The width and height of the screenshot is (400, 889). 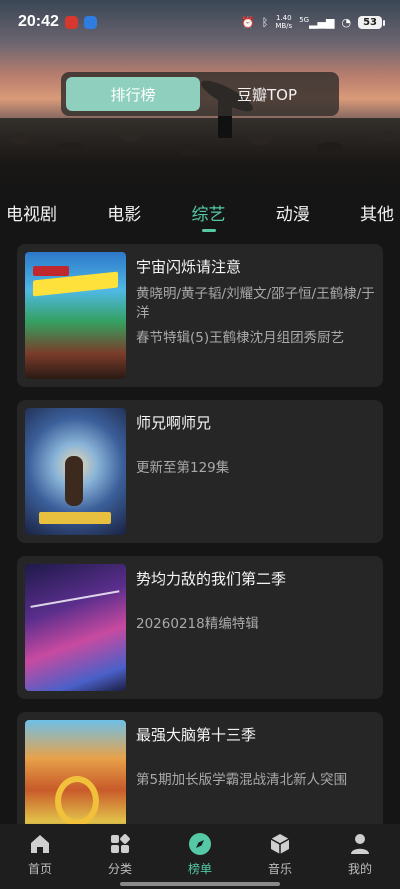 What do you see at coordinates (279, 869) in the screenshot?
I see `nav-music-label: 音乐` at bounding box center [279, 869].